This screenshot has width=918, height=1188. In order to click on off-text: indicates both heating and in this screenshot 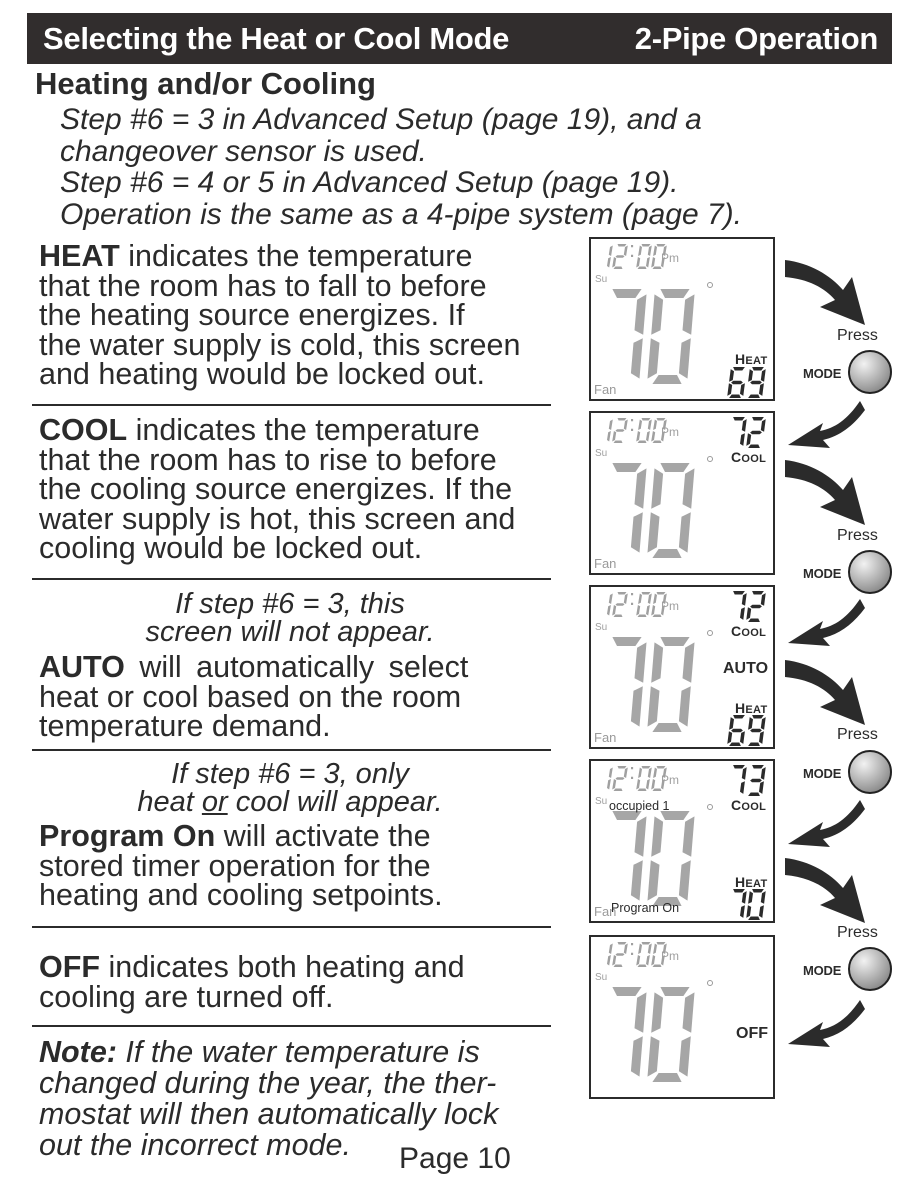, I will do `click(282, 967)`.